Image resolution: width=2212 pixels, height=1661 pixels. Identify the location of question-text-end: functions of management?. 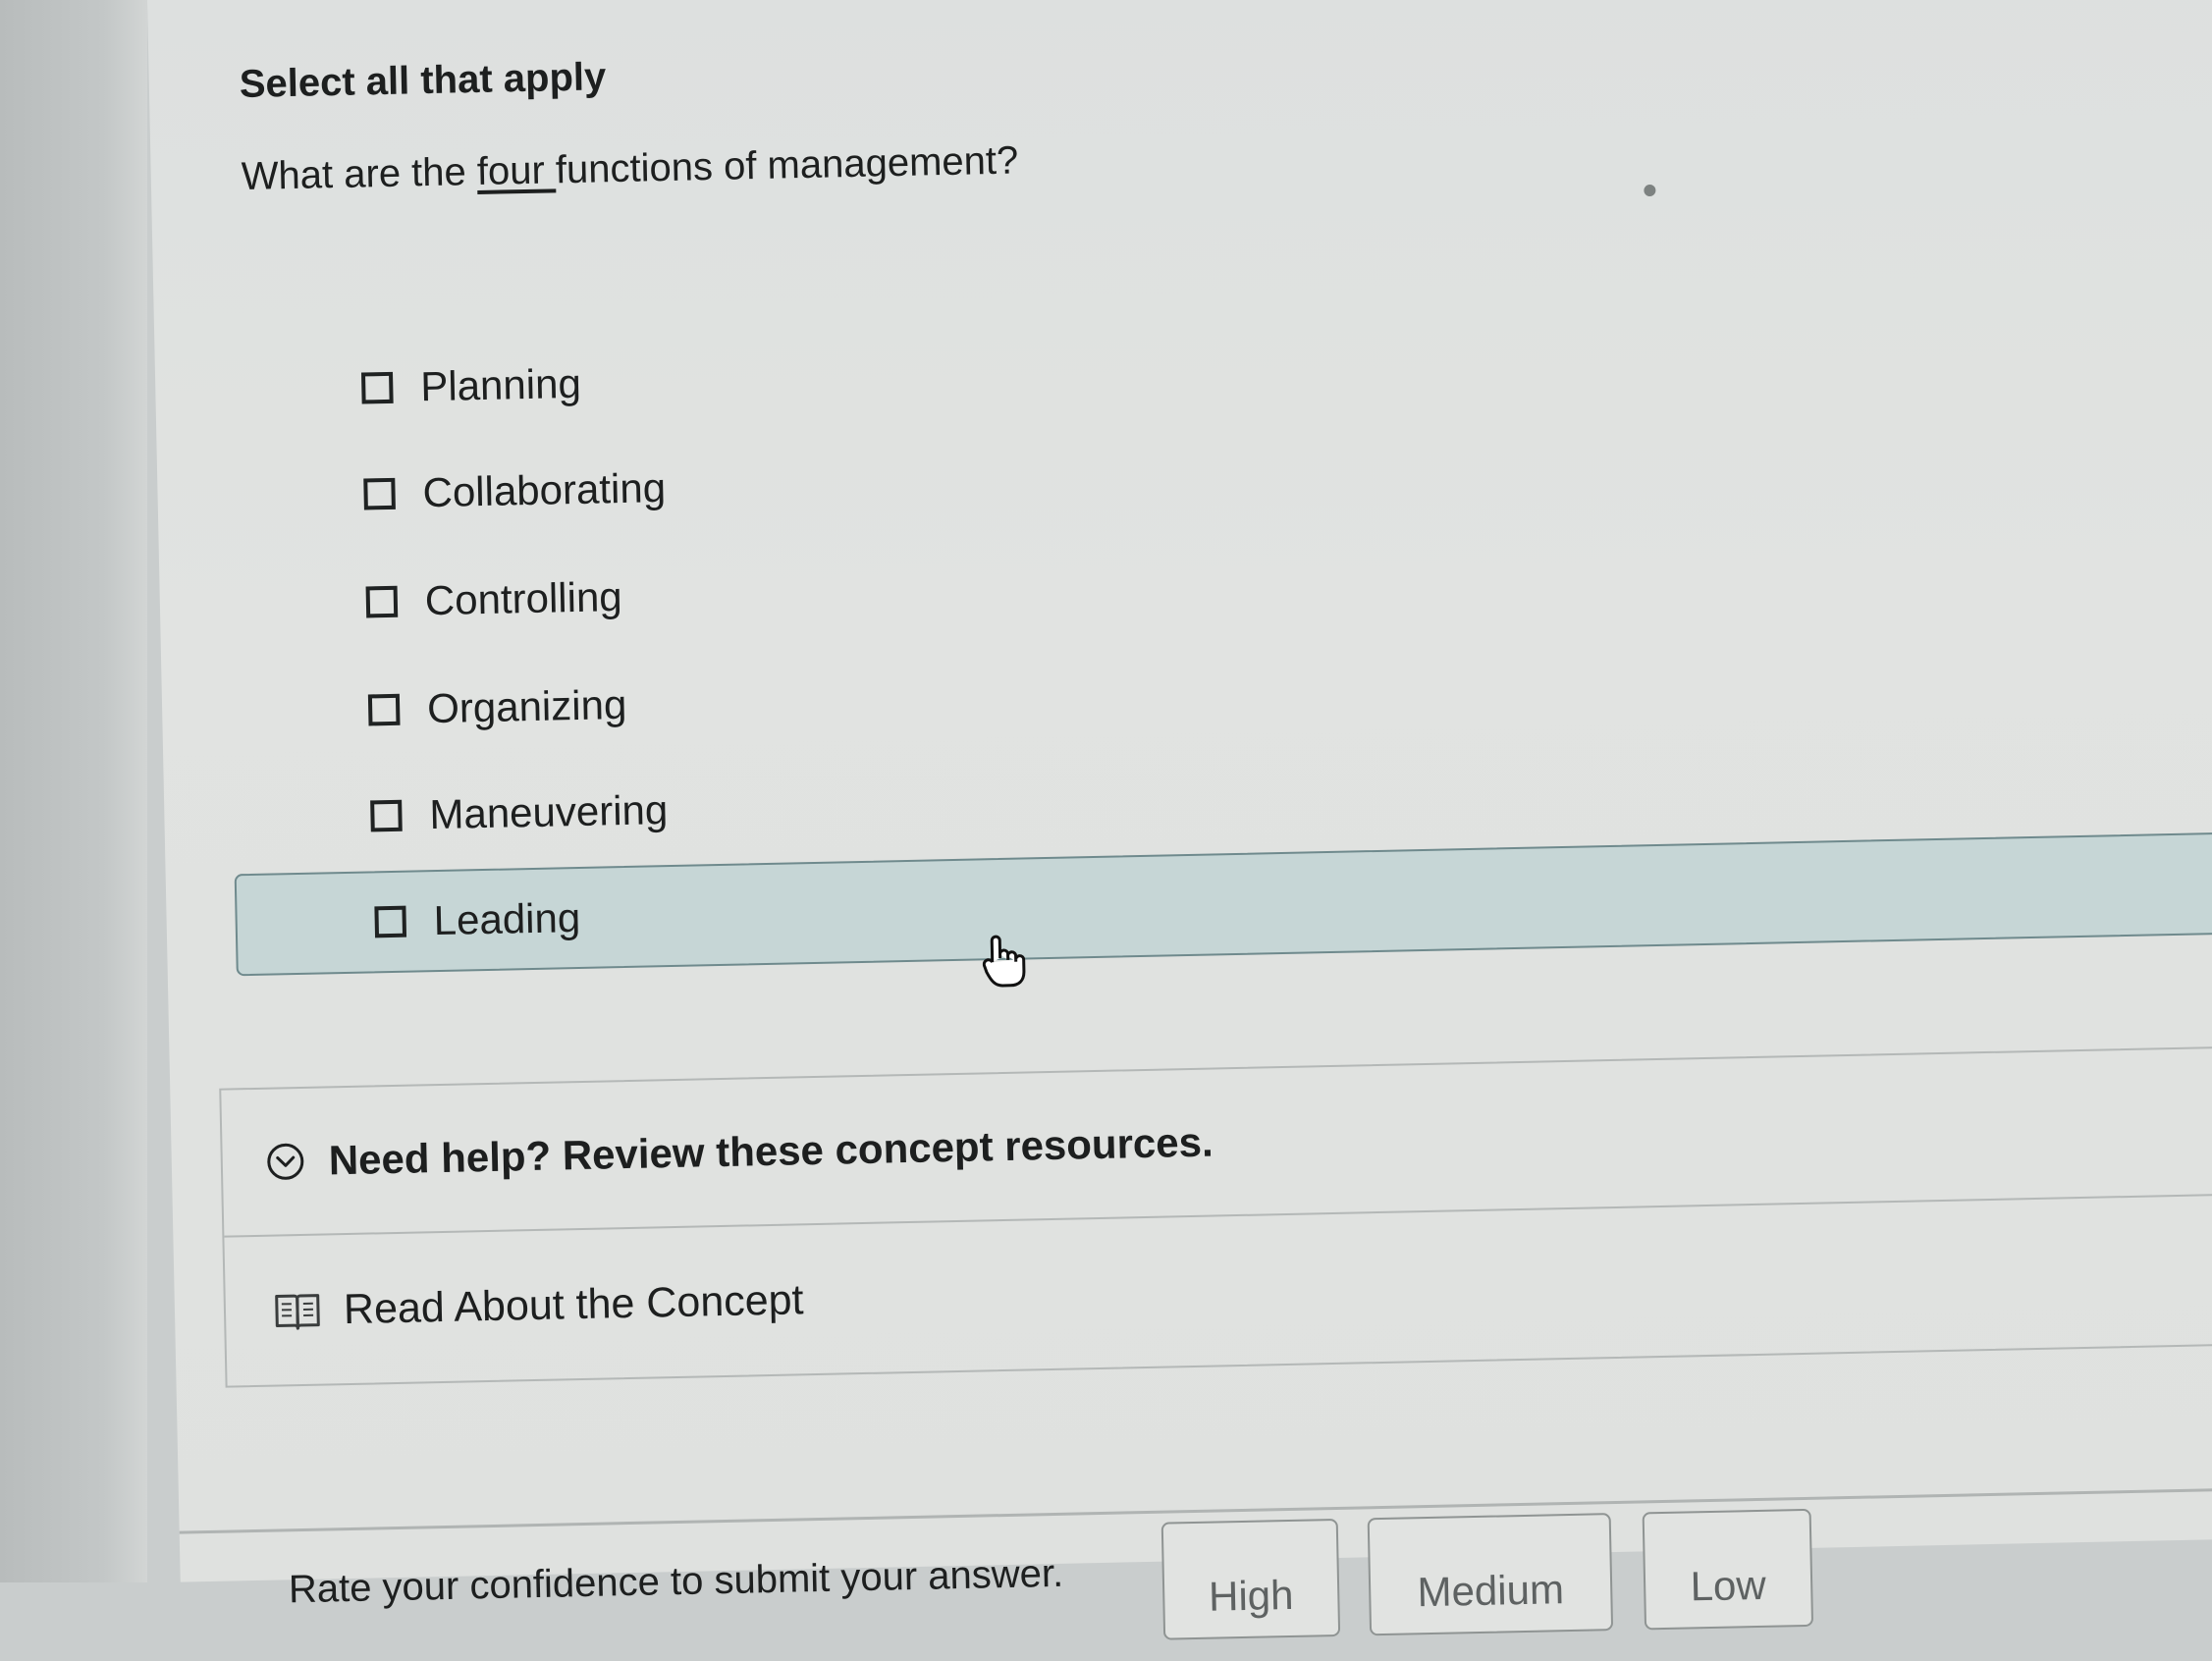
(786, 164).